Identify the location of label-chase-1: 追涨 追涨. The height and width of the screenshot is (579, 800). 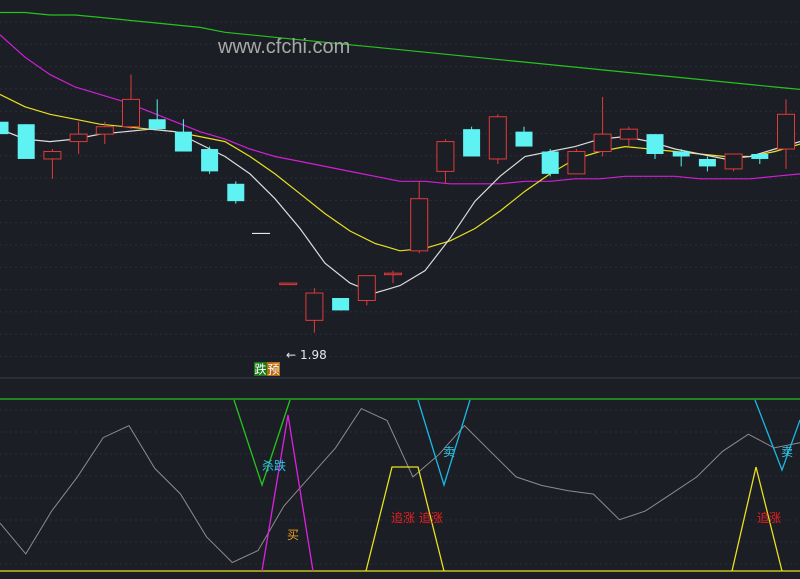
(417, 517).